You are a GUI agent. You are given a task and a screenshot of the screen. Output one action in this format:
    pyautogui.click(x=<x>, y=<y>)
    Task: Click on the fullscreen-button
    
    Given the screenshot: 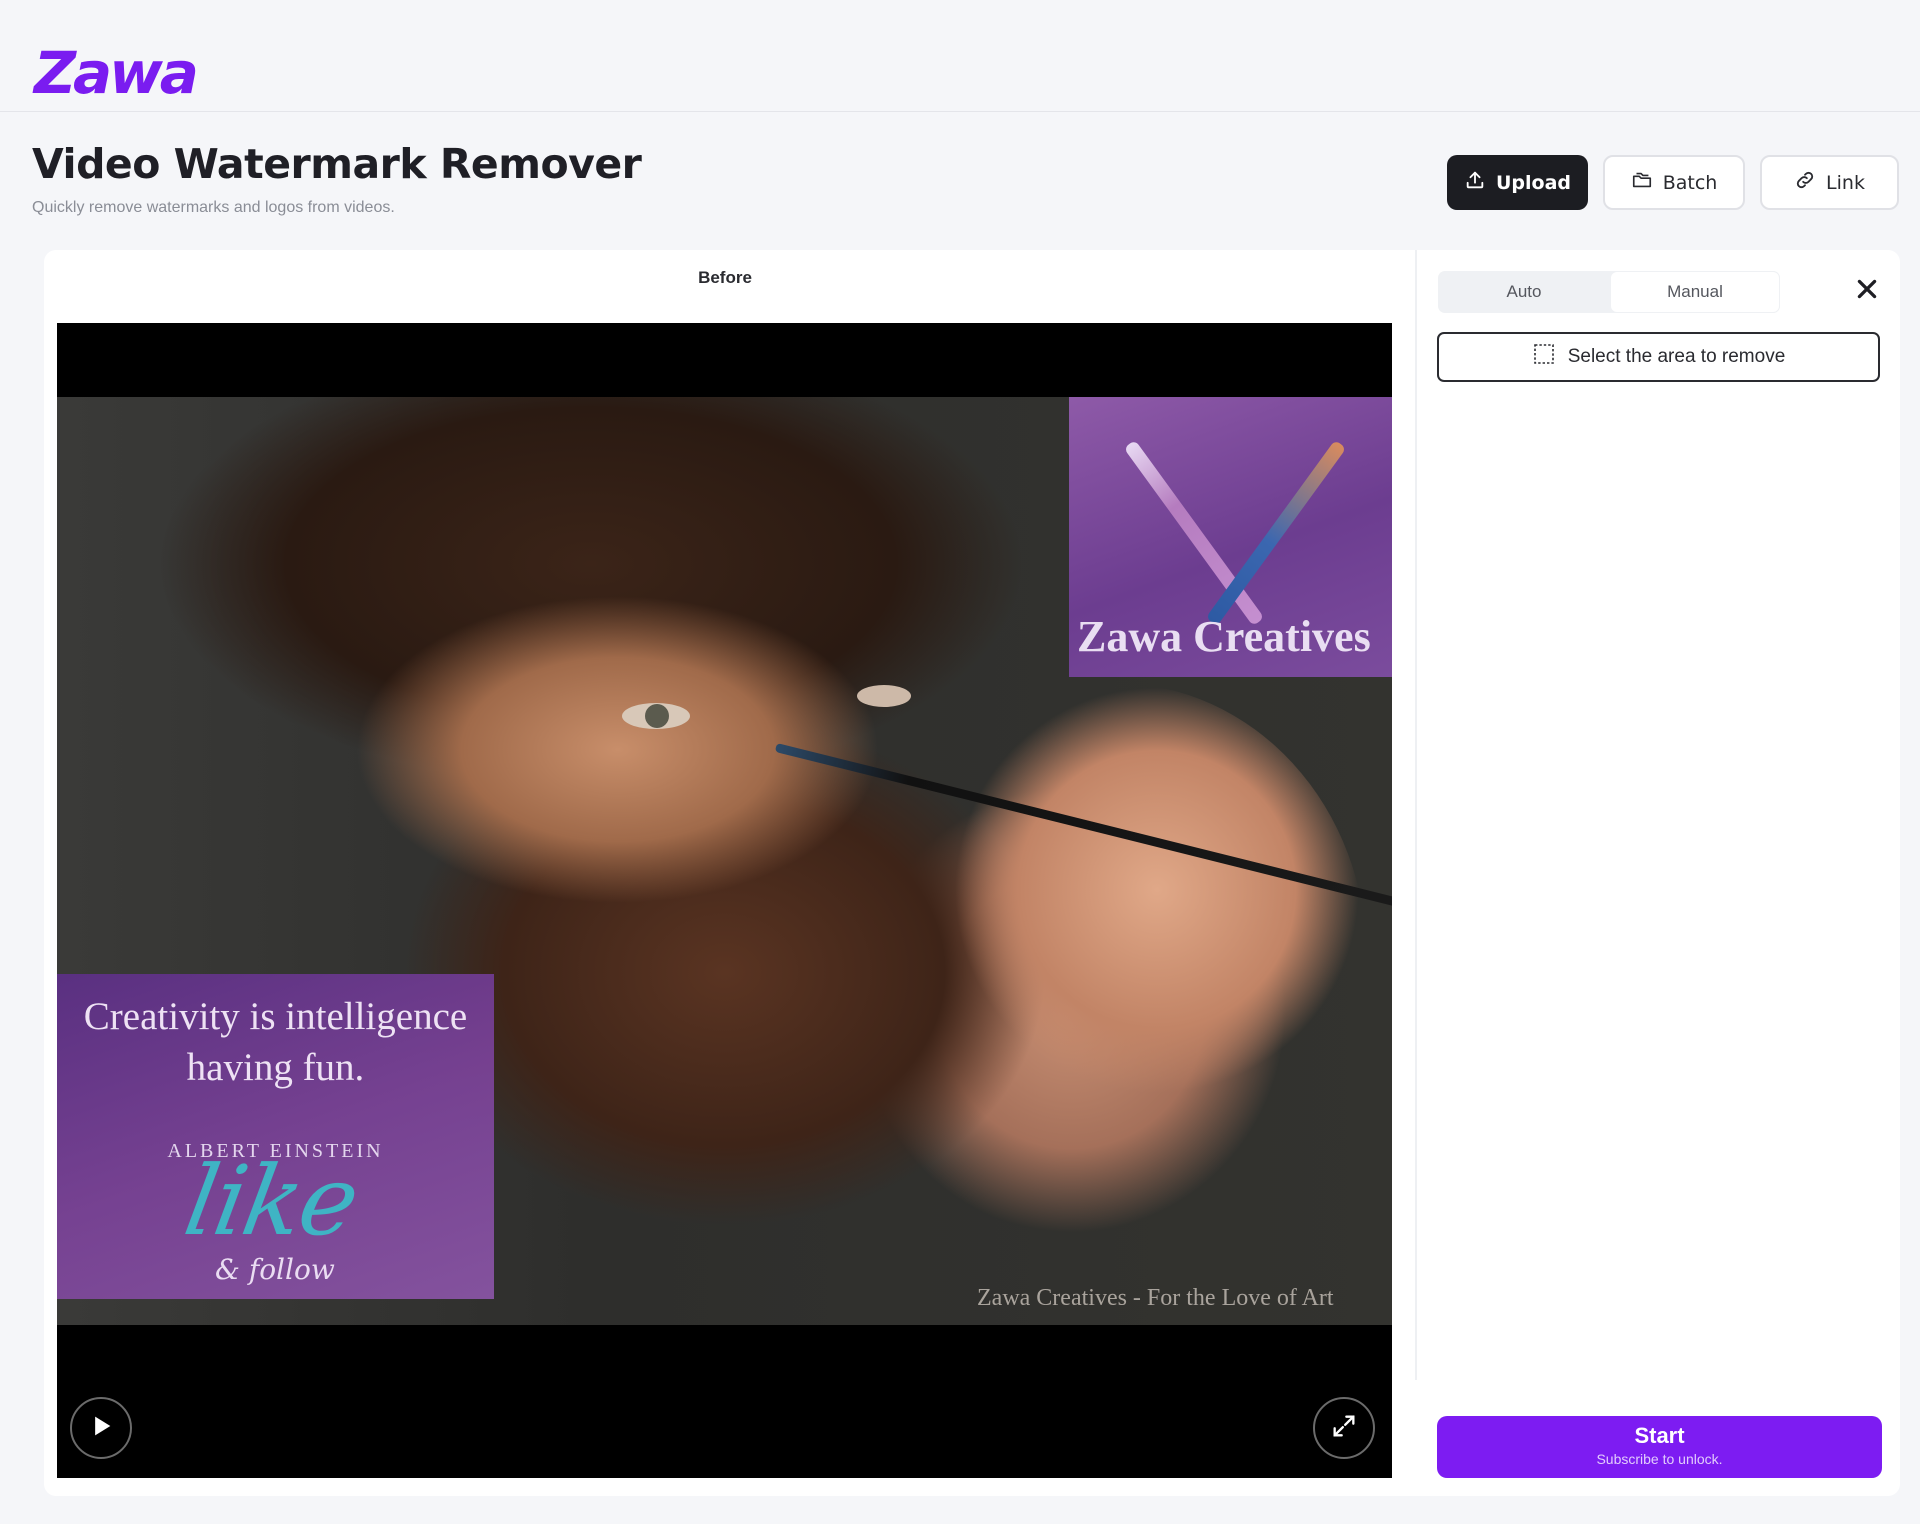 What is the action you would take?
    pyautogui.click(x=1344, y=1428)
    